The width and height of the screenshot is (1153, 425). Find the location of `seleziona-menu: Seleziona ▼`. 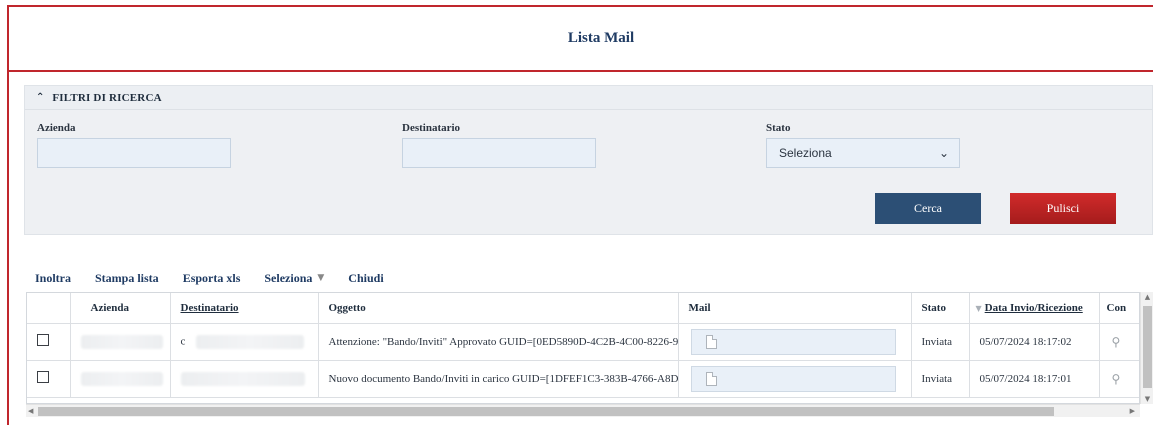

seleziona-menu: Seleziona ▼ is located at coordinates (294, 278).